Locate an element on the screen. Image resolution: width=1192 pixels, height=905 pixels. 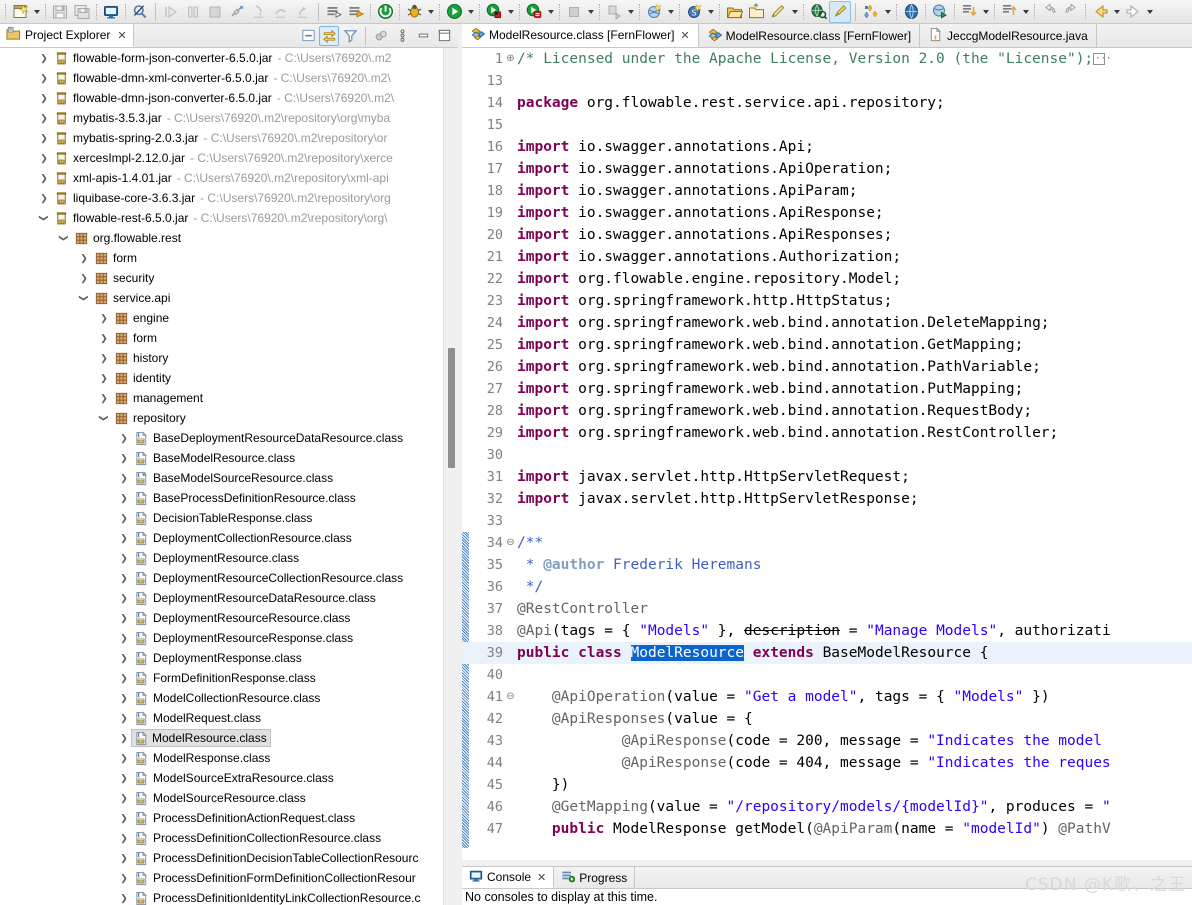
forward-history-icon is located at coordinates (1071, 12).